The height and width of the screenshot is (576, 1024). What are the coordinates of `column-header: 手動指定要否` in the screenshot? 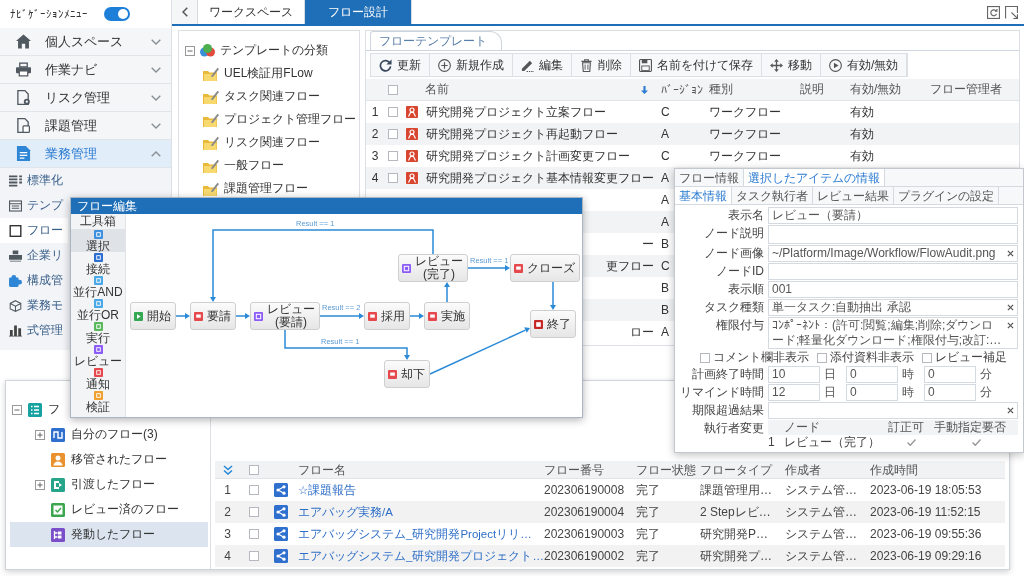 It's located at (970, 427).